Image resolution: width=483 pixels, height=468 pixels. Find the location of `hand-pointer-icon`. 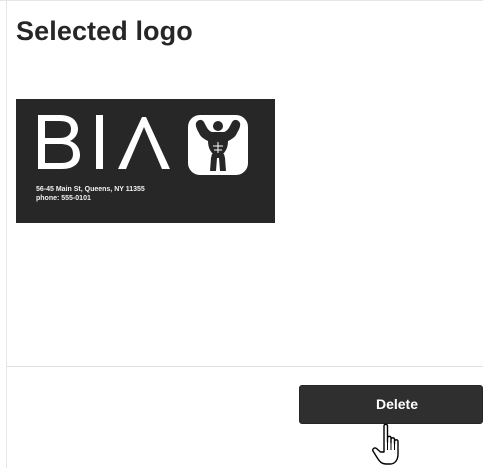

hand-pointer-icon is located at coordinates (385, 444).